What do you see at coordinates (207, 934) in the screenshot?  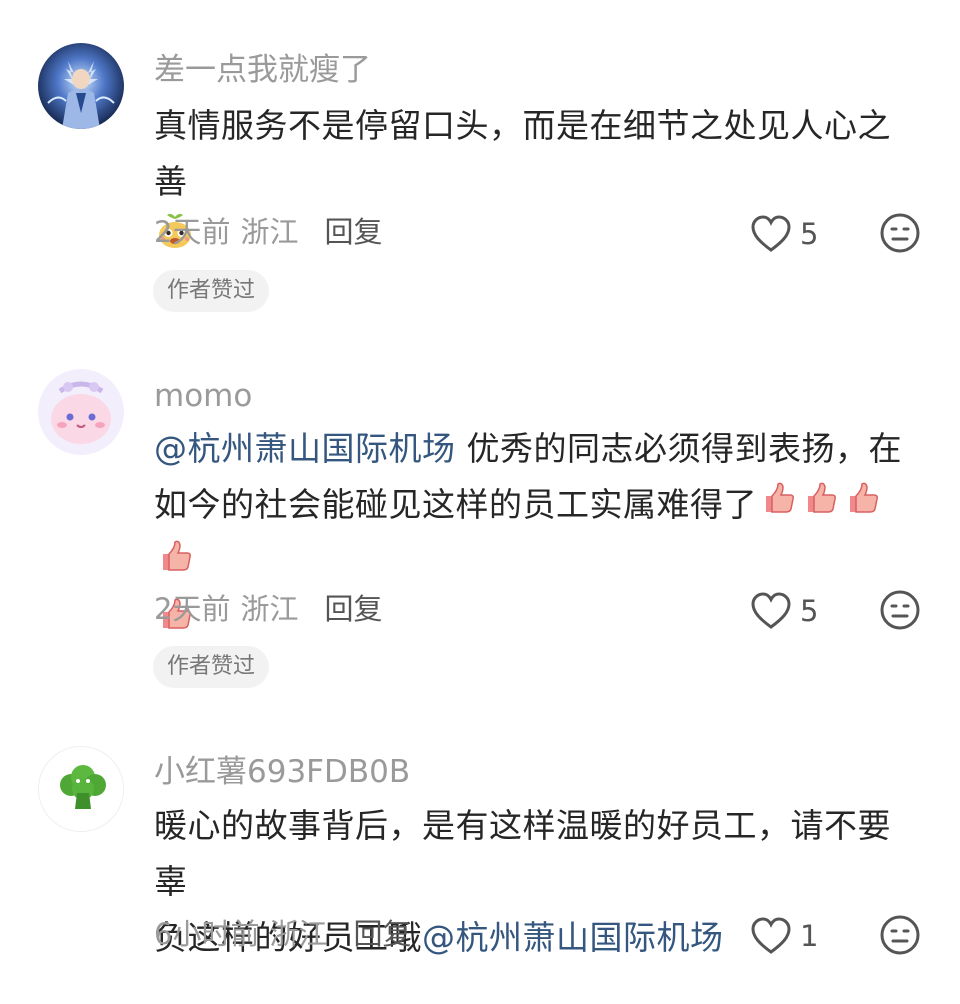 I see `comment-time: 6小时前` at bounding box center [207, 934].